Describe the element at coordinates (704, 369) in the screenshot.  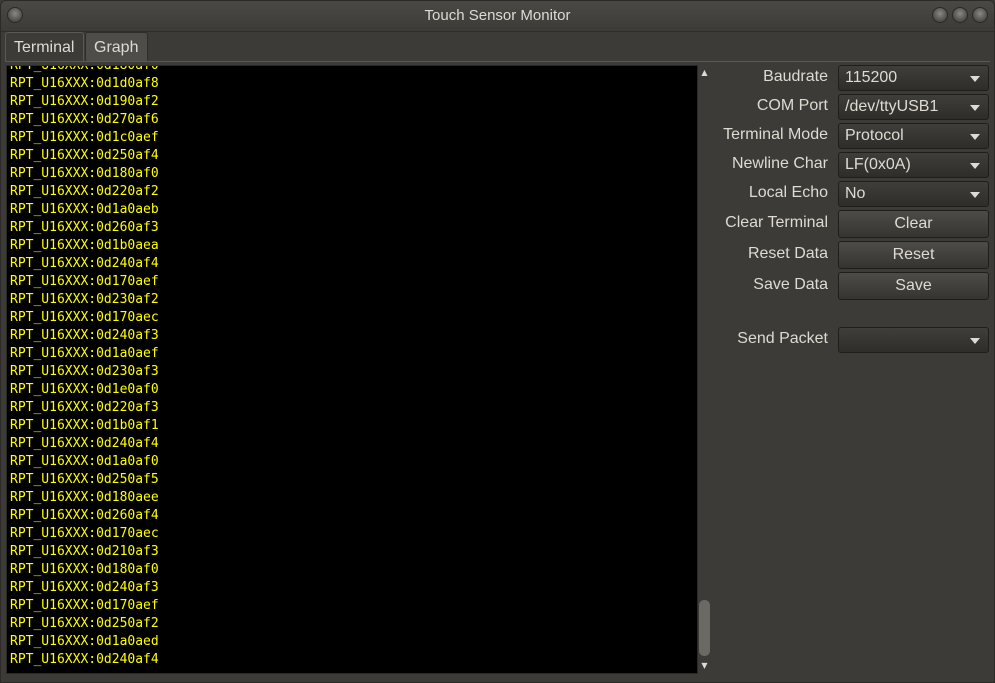
I see `terminal-scrollbar: ▲ ▼` at that location.